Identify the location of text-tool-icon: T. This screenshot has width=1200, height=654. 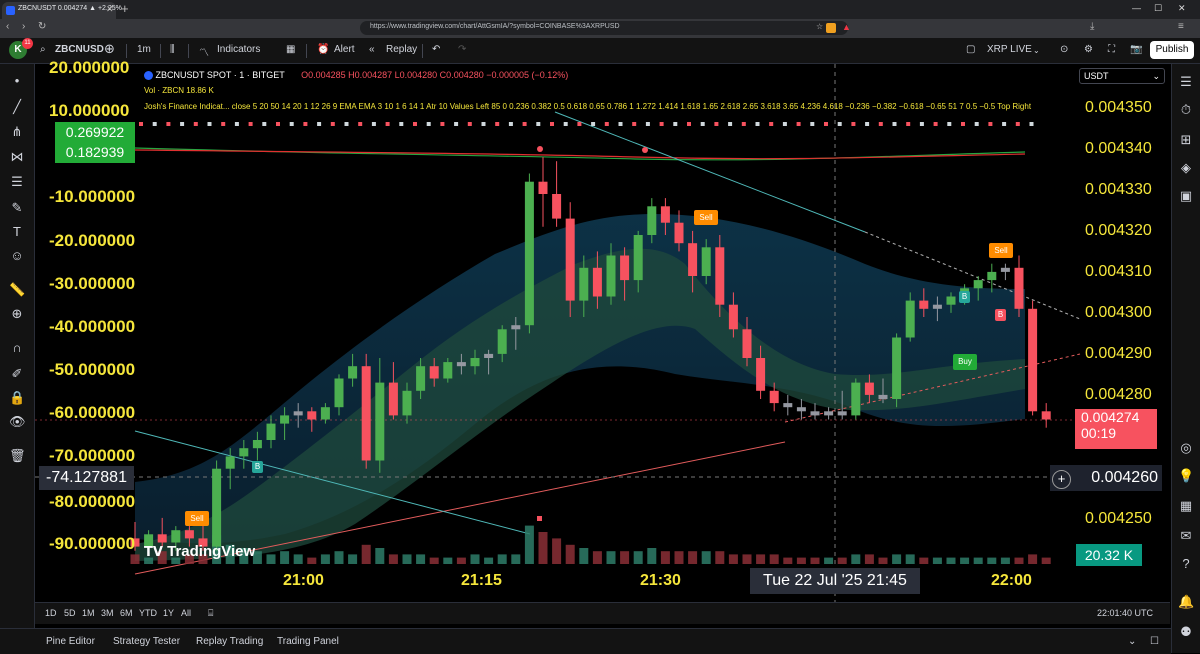
(17, 231).